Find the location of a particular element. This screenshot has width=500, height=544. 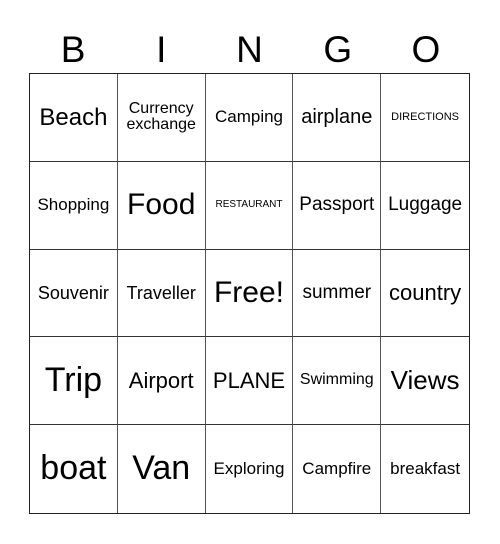

bingo-cell: PLANE is located at coordinates (249, 381).